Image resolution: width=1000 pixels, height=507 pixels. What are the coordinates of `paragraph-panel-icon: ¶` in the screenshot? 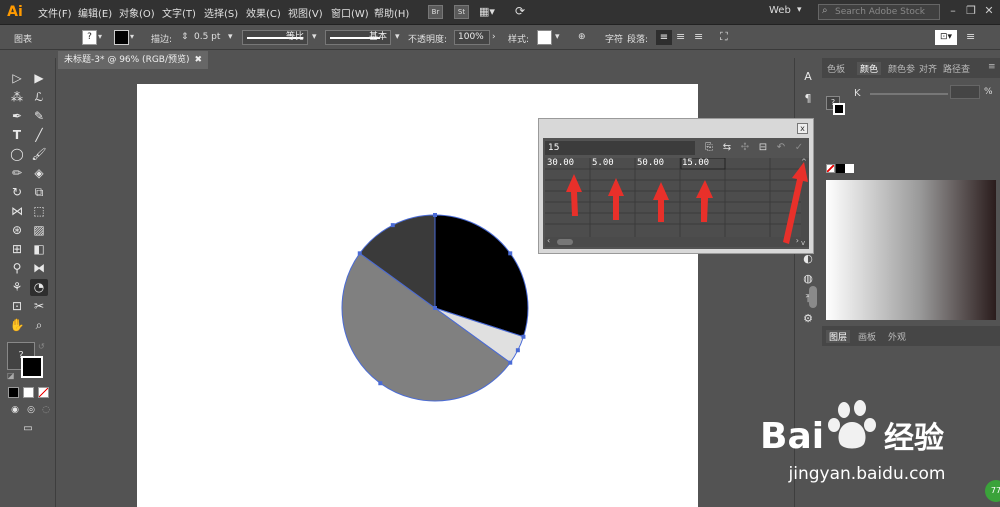 It's located at (808, 98).